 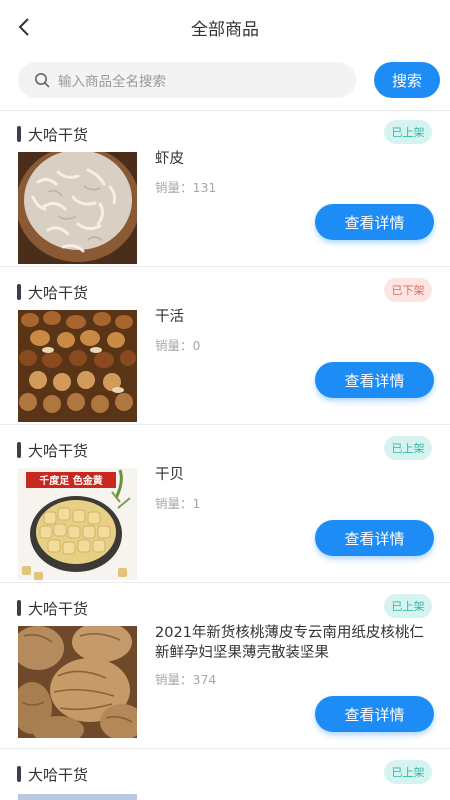 I want to click on sales-count: 销量：374, so click(x=186, y=679).